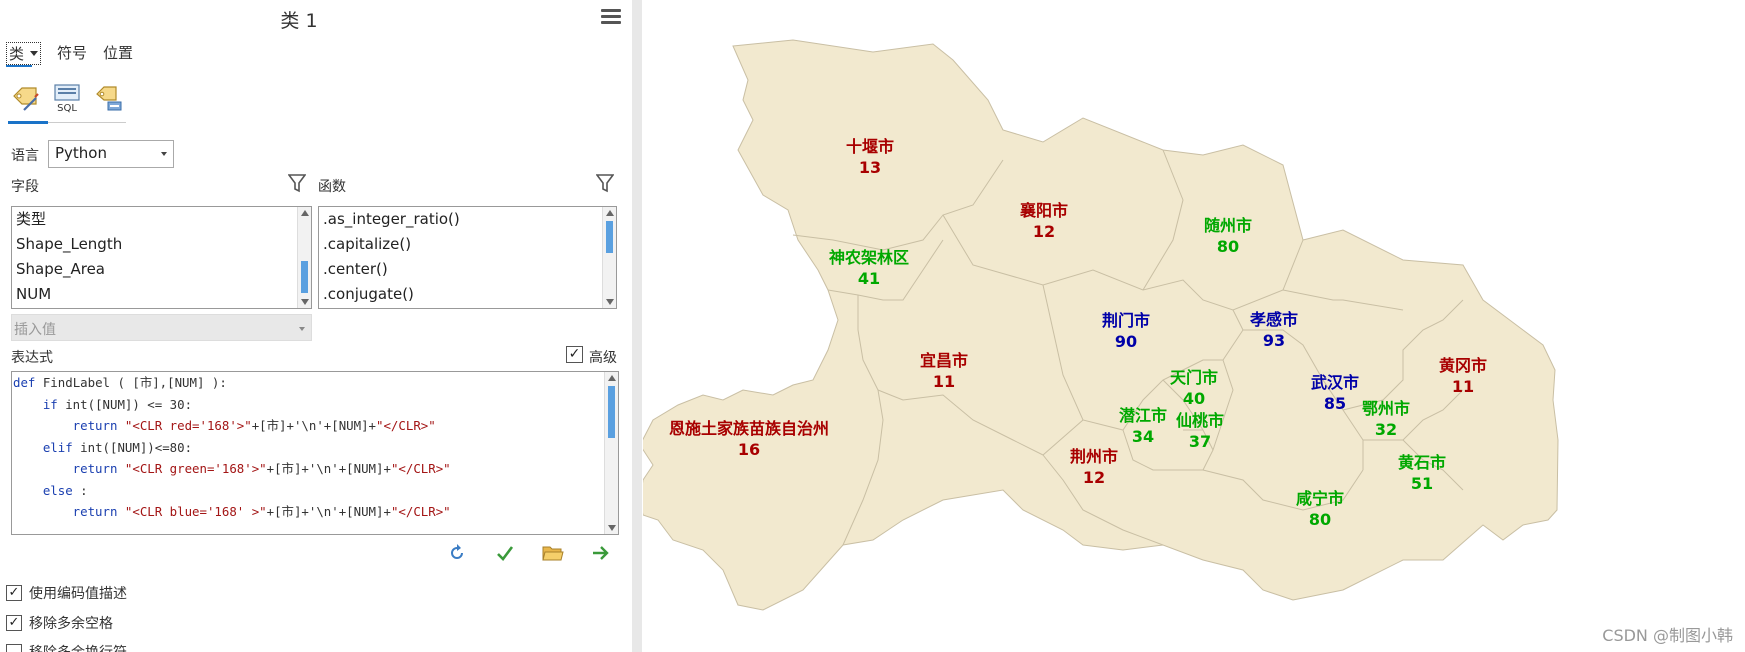  I want to click on label-expression-icon, so click(25, 98).